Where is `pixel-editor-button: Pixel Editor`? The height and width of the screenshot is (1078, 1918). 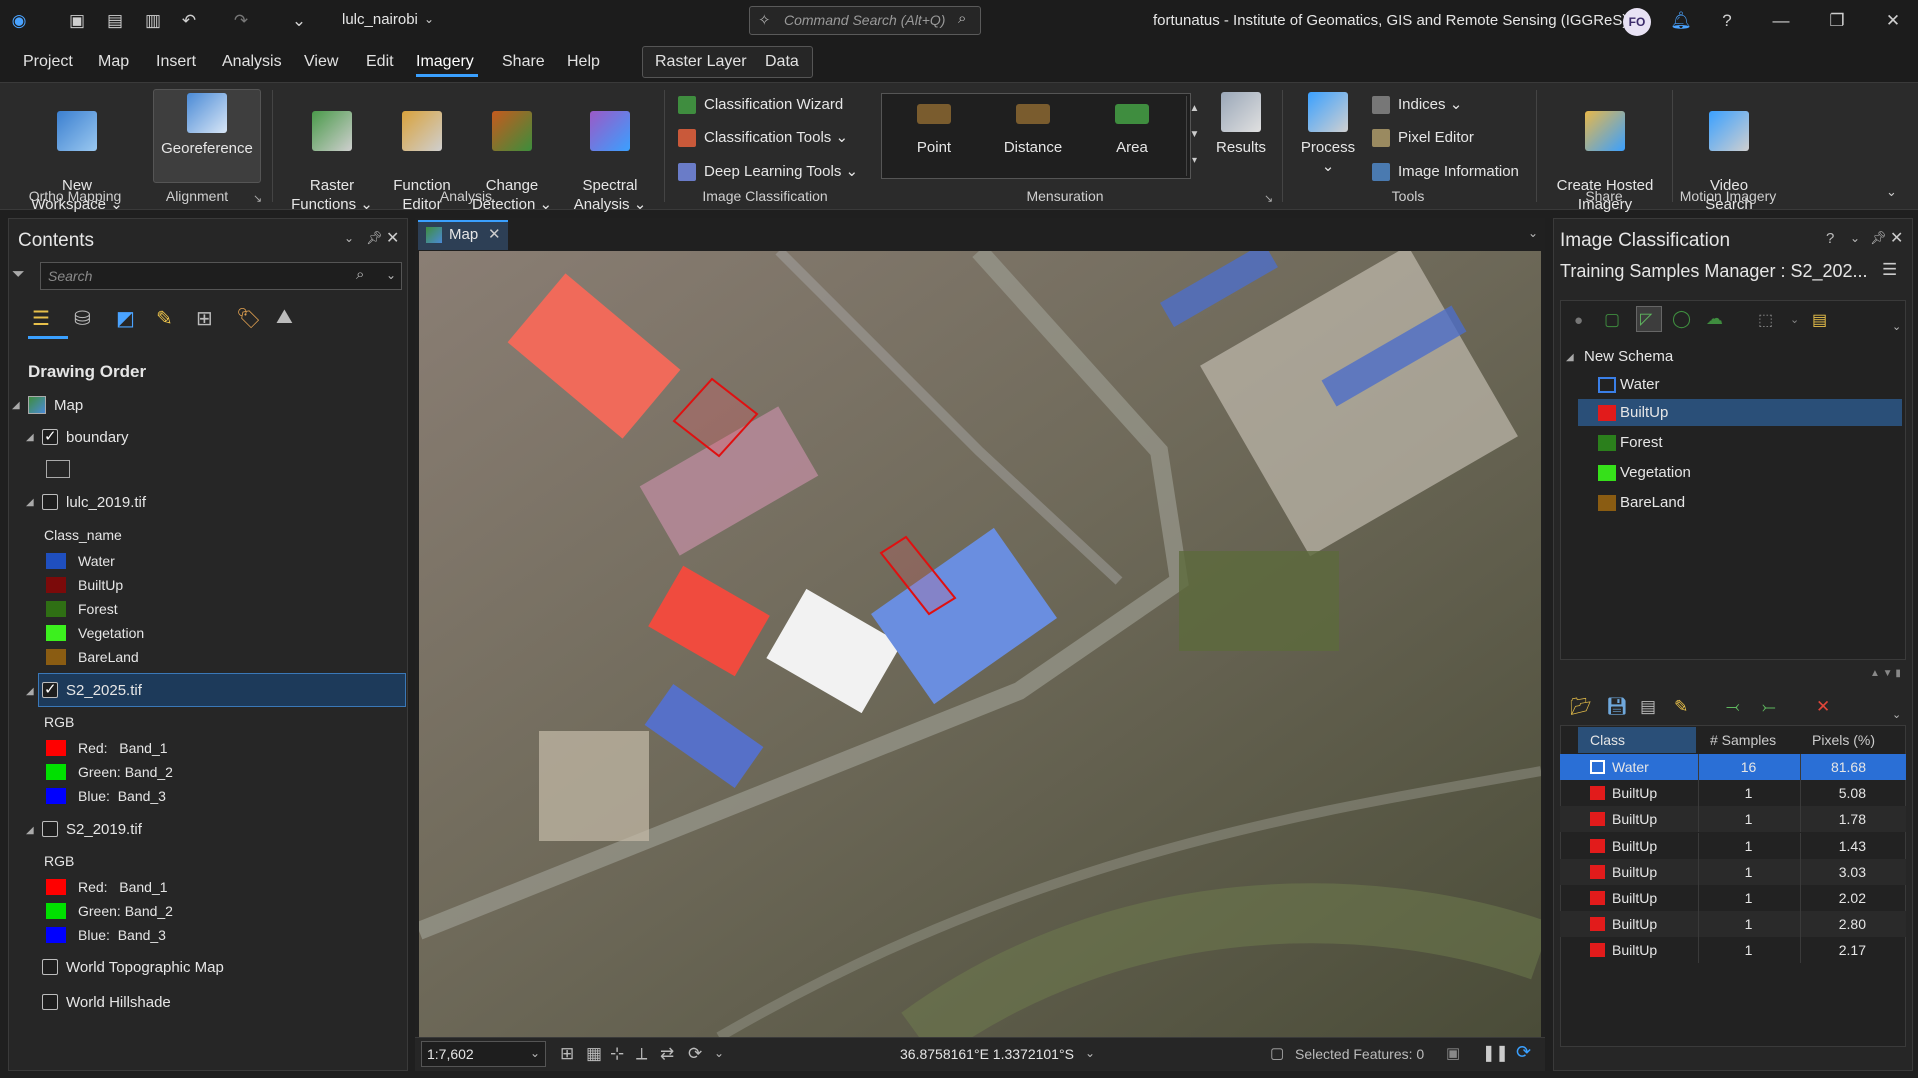
pixel-editor-button: Pixel Editor is located at coordinates (1423, 138).